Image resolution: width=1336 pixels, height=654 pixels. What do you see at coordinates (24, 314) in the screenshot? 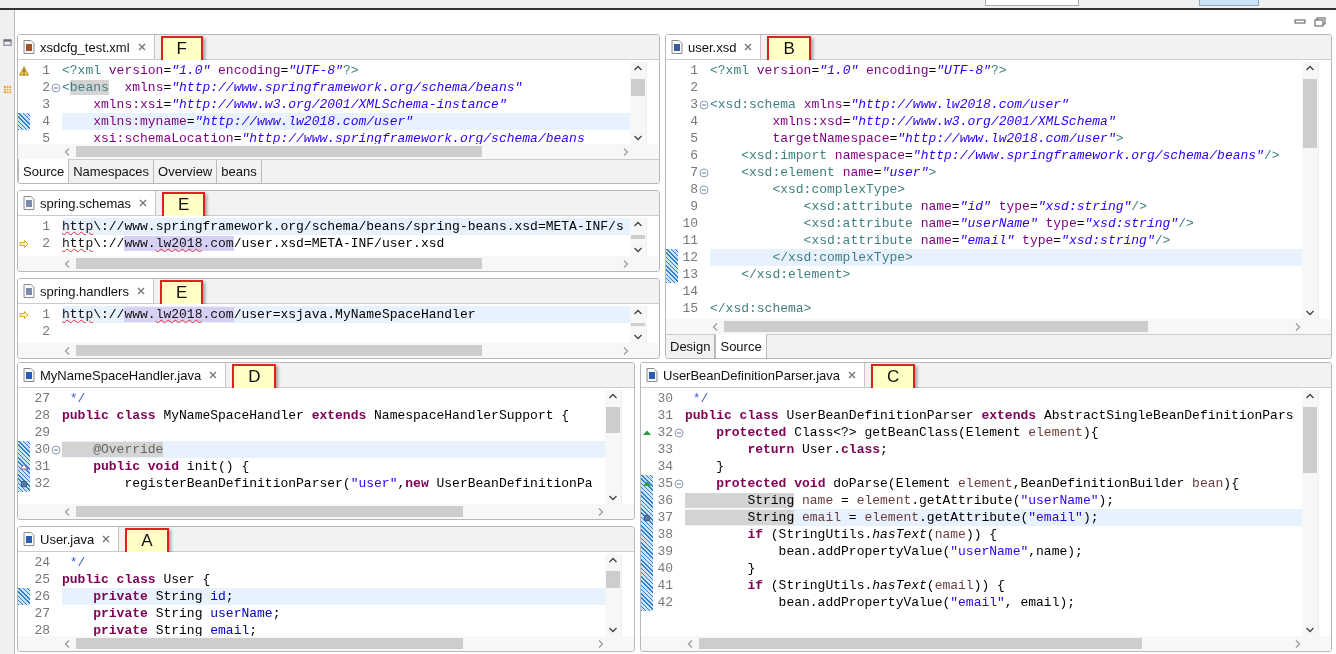
I see `arrow-icon` at bounding box center [24, 314].